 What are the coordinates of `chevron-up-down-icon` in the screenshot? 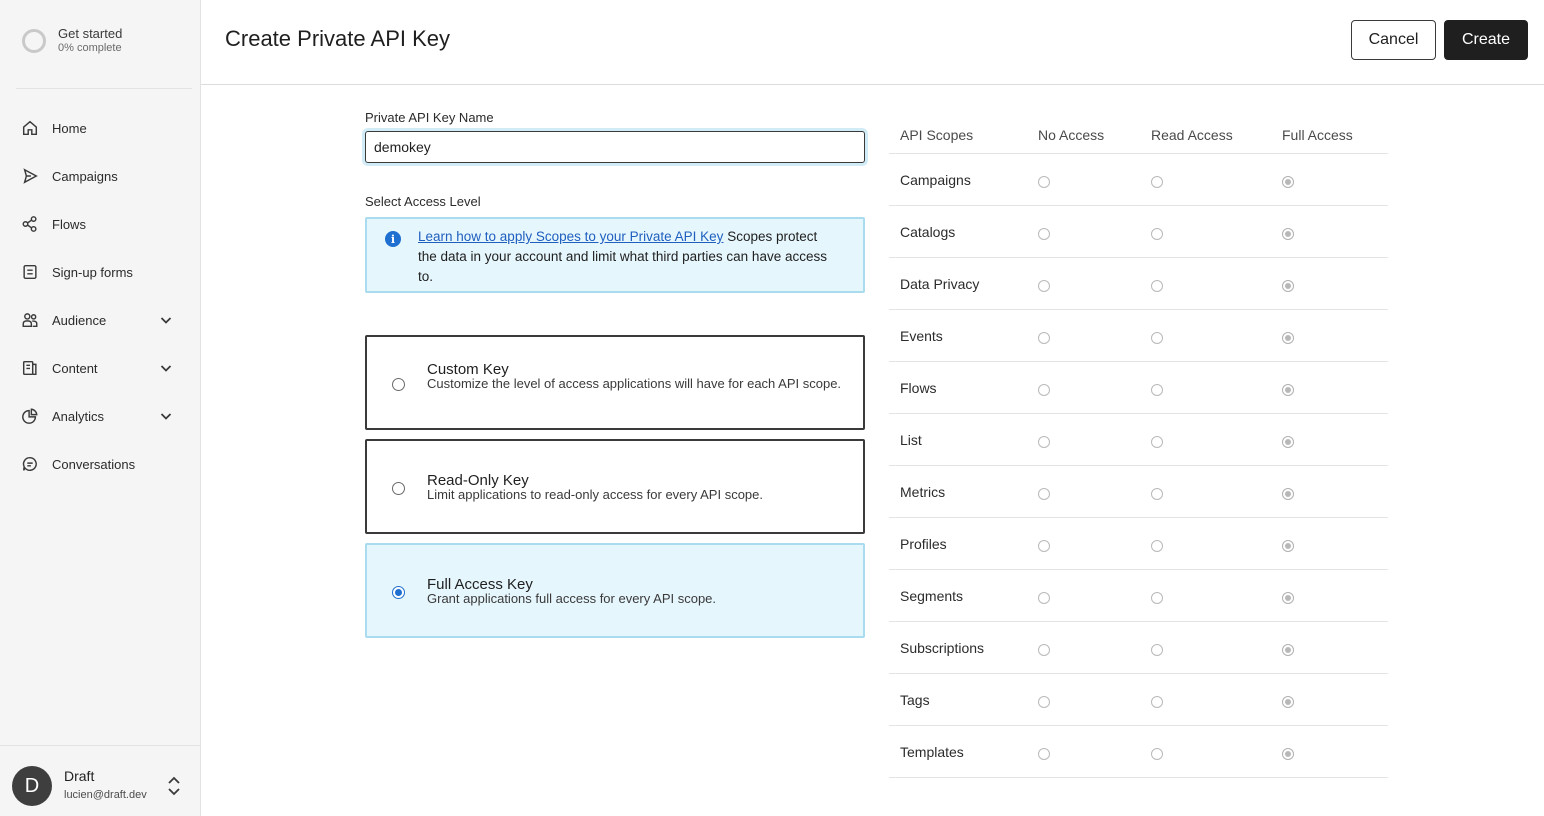 It's located at (174, 786).